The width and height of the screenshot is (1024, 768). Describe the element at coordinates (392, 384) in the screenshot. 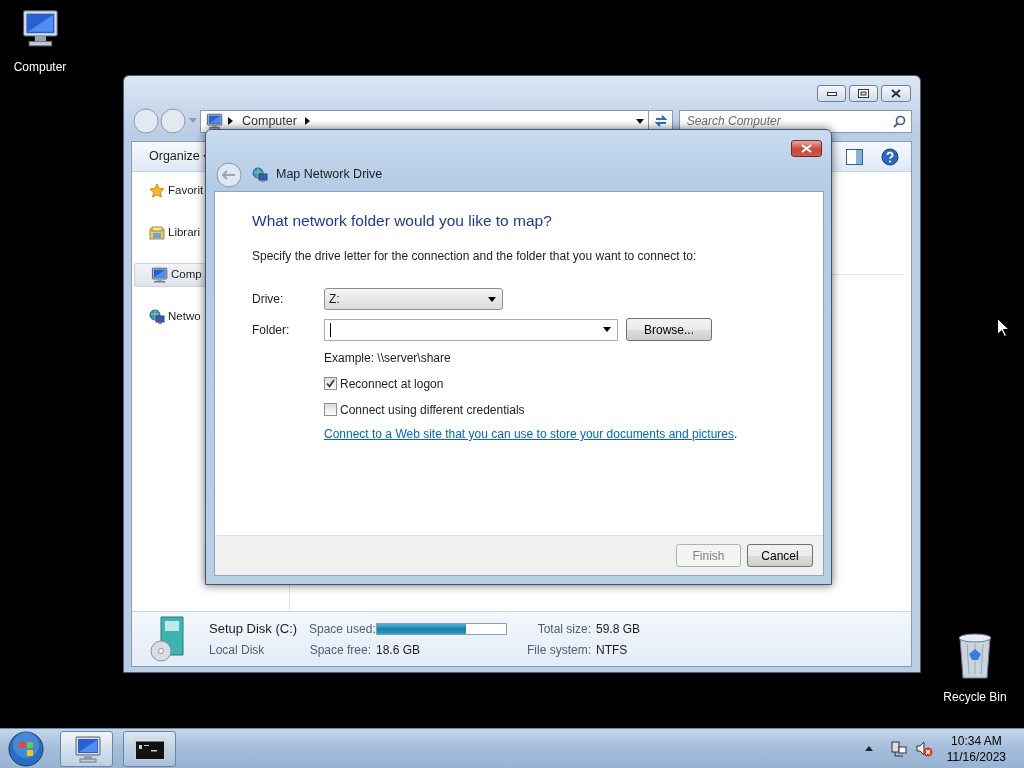

I see `checkbox-label: Reconnect at logon` at that location.